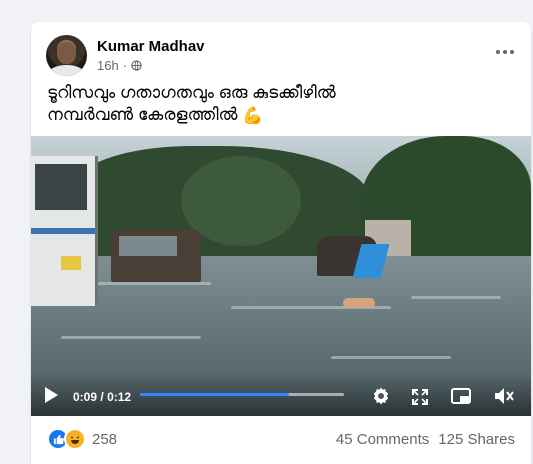  What do you see at coordinates (151, 46) in the screenshot?
I see `author-name: Kumar Madhav` at bounding box center [151, 46].